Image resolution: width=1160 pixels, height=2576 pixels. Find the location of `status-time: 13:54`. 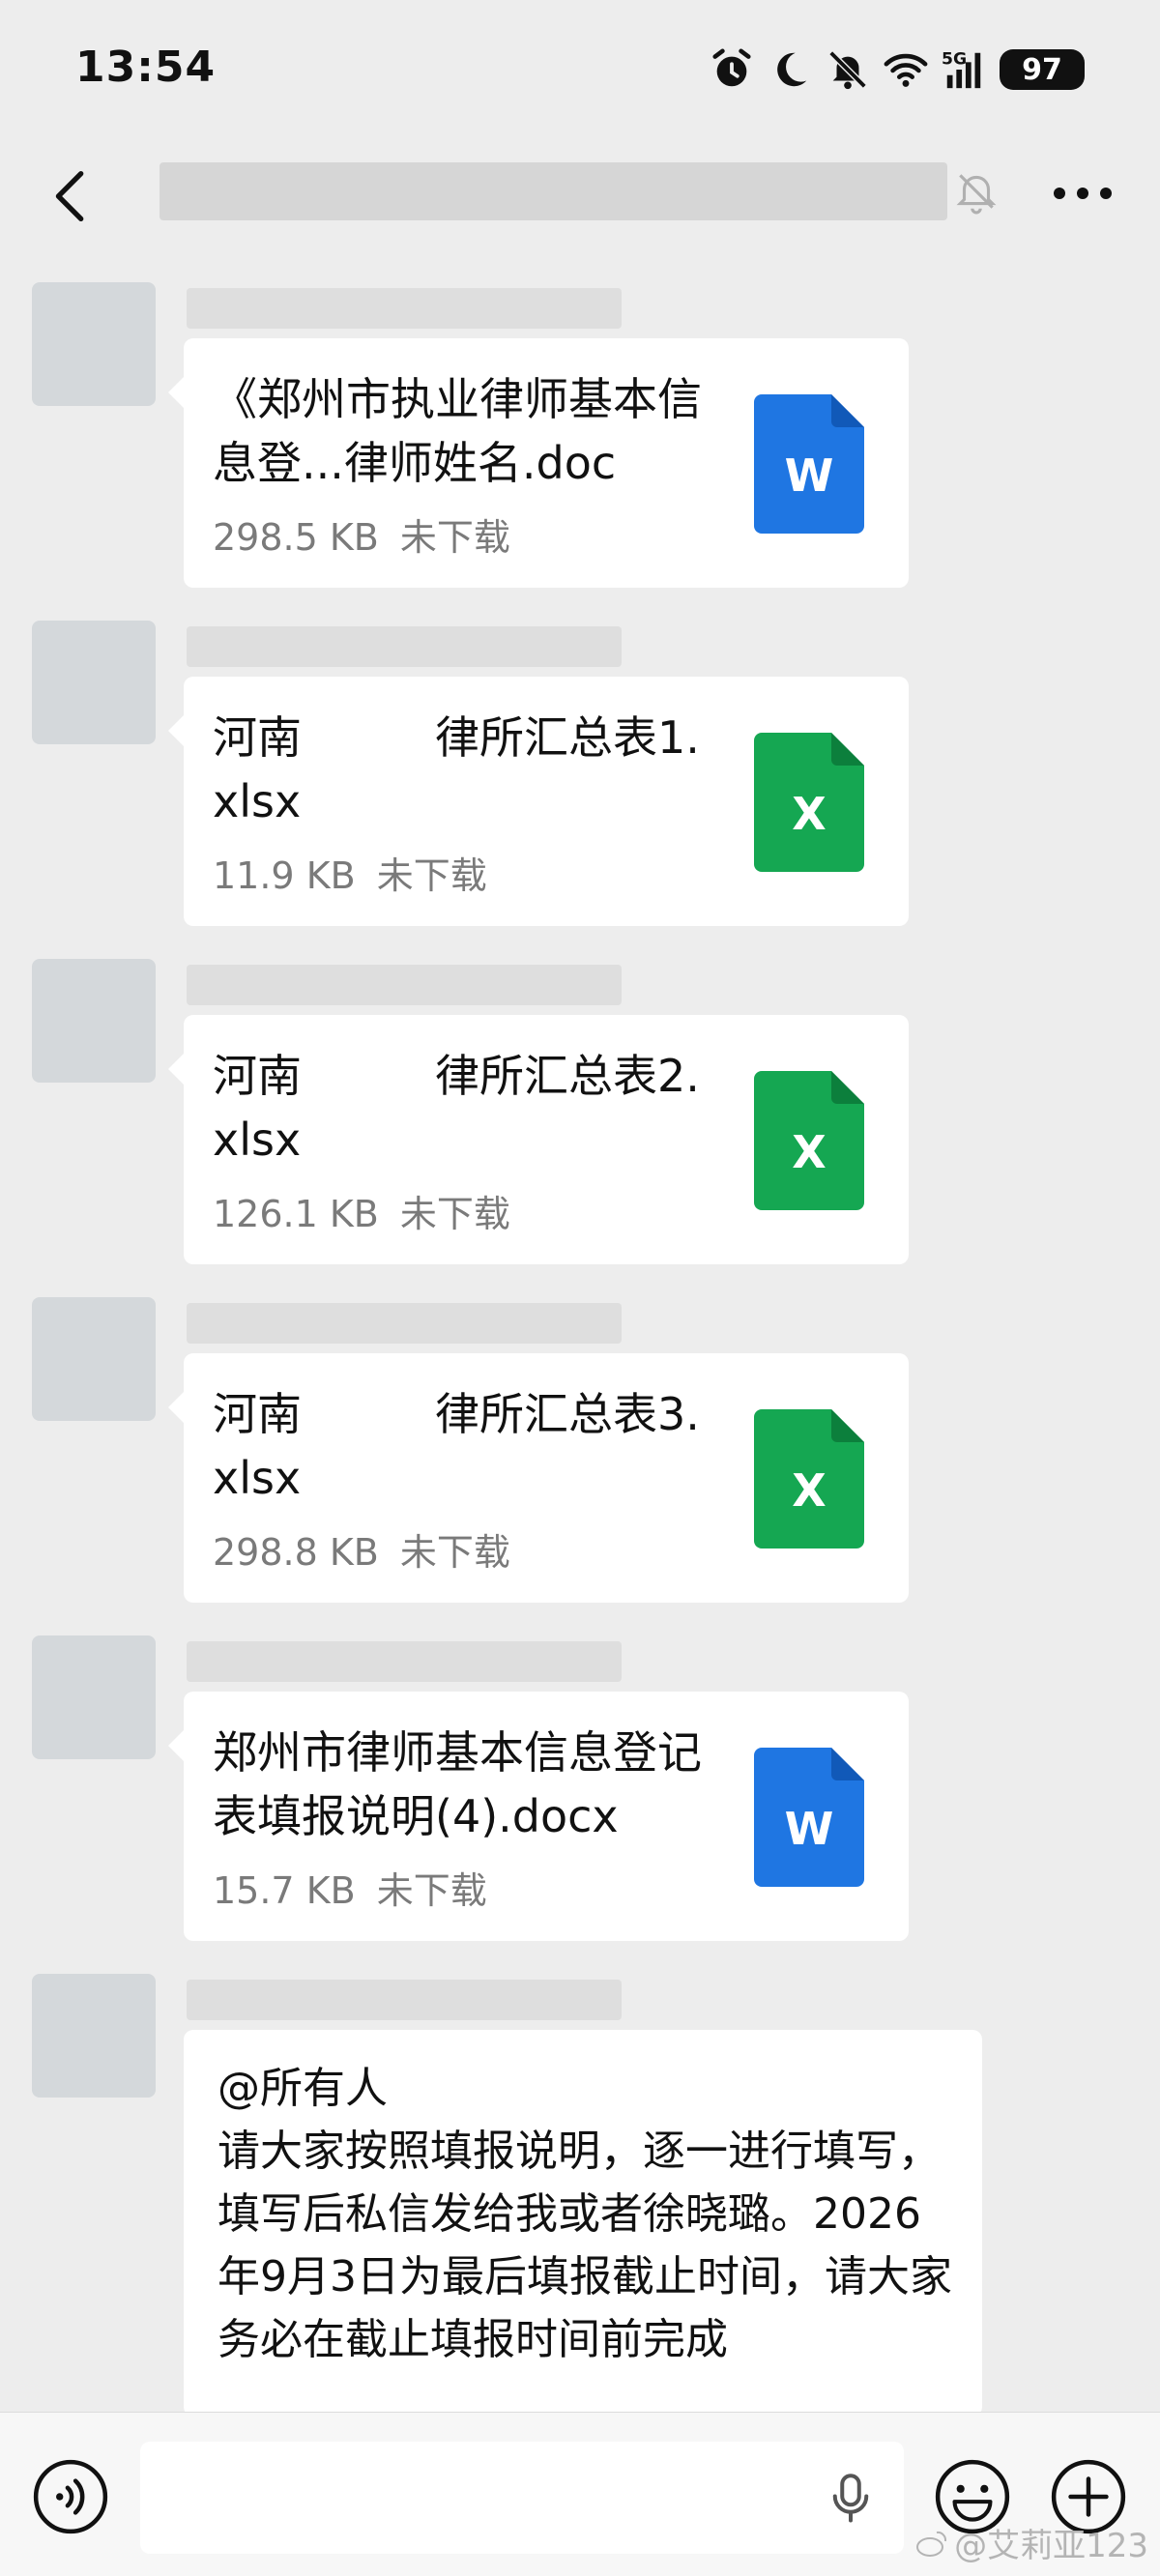

status-time: 13:54 is located at coordinates (146, 67).